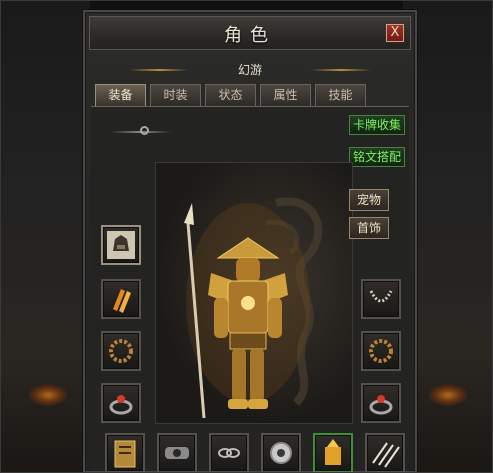 Image resolution: width=493 pixels, height=473 pixels. I want to click on tablet-icon, so click(125, 454).